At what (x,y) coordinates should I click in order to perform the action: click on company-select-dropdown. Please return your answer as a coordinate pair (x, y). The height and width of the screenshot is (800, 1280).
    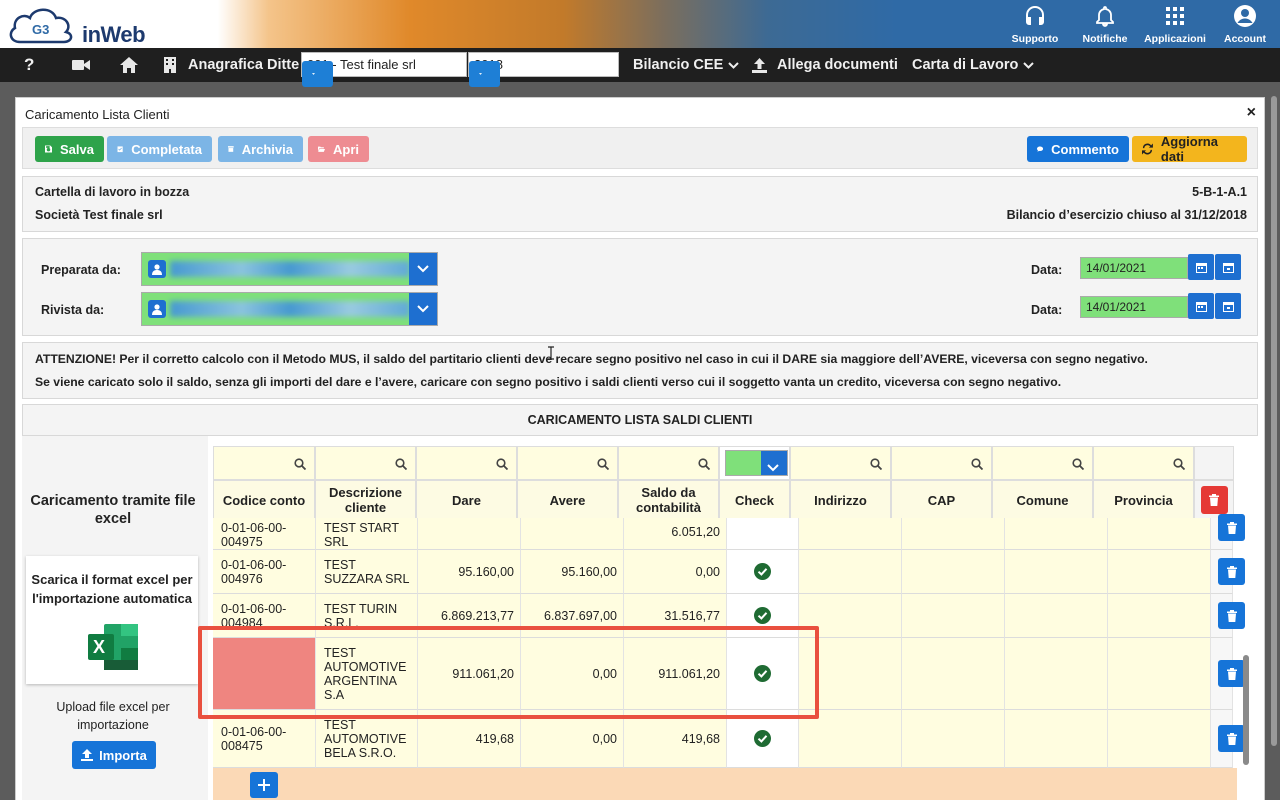
    Looking at the image, I should click on (317, 74).